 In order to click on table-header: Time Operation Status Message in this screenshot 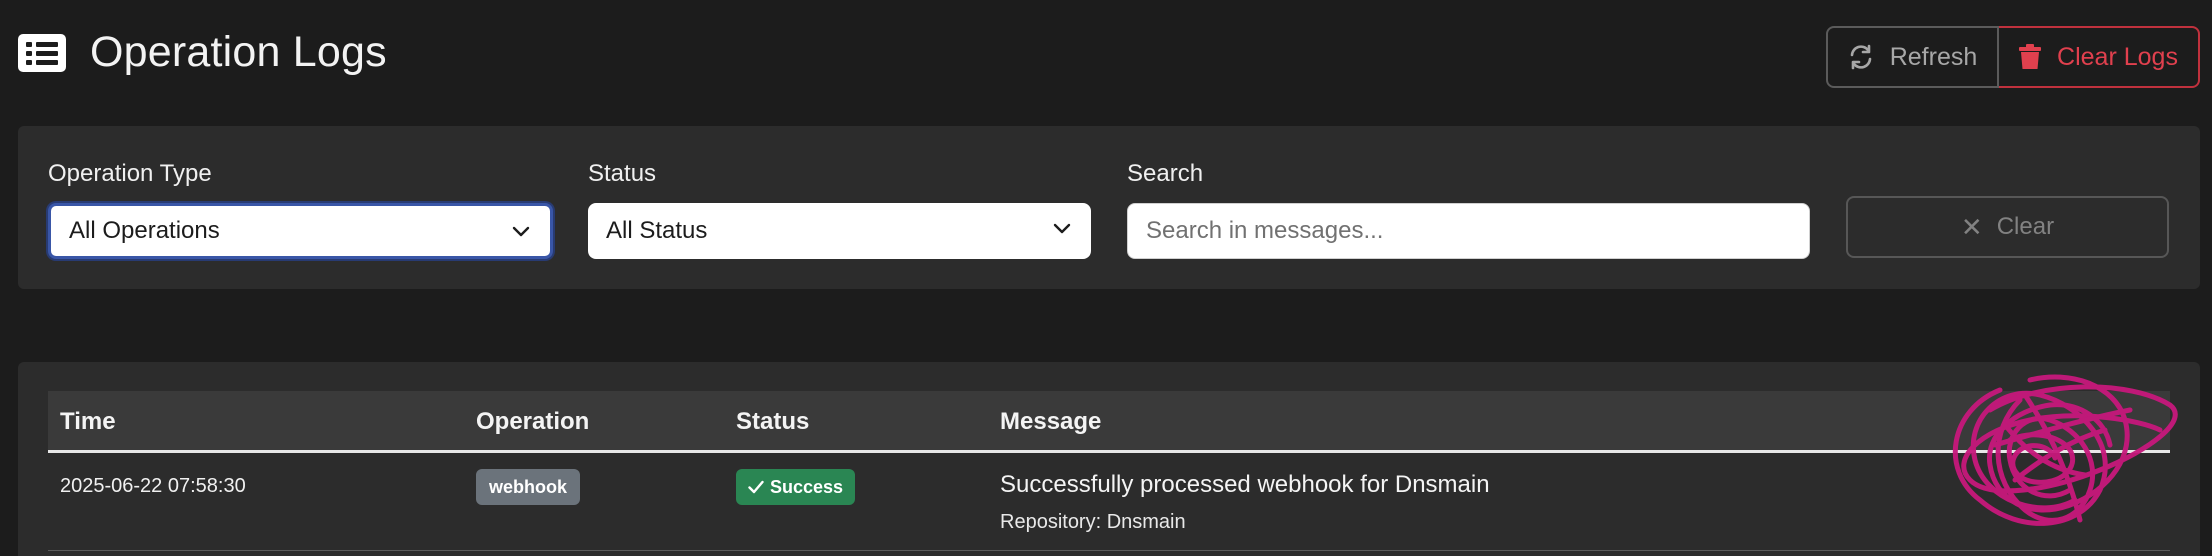, I will do `click(1109, 422)`.